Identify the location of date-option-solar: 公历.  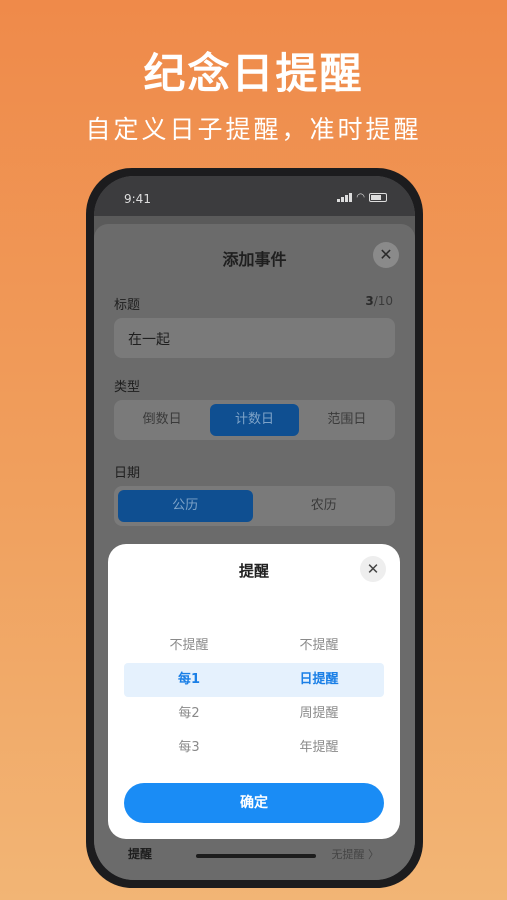
(185, 506).